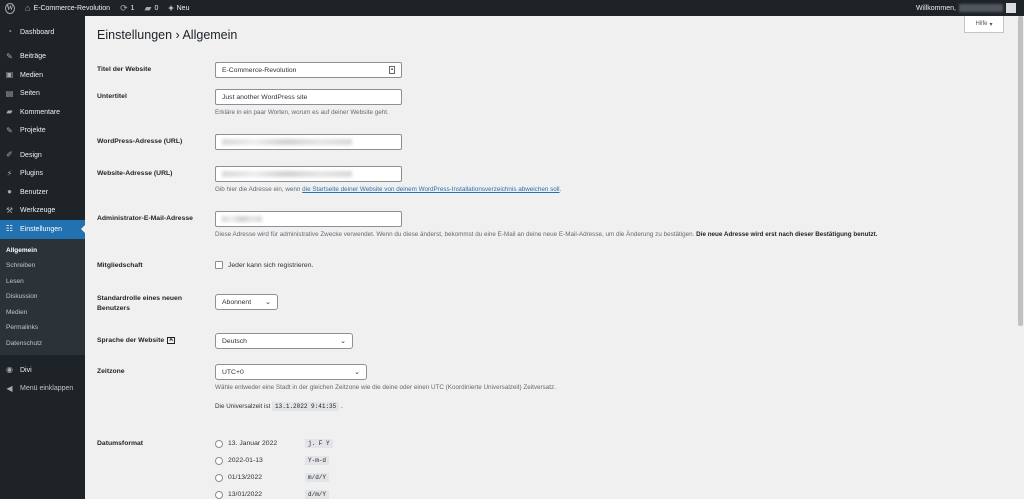 The image size is (1024, 499). I want to click on date-format-option: 2022-01-13 Y-m-d, so click(272, 460).